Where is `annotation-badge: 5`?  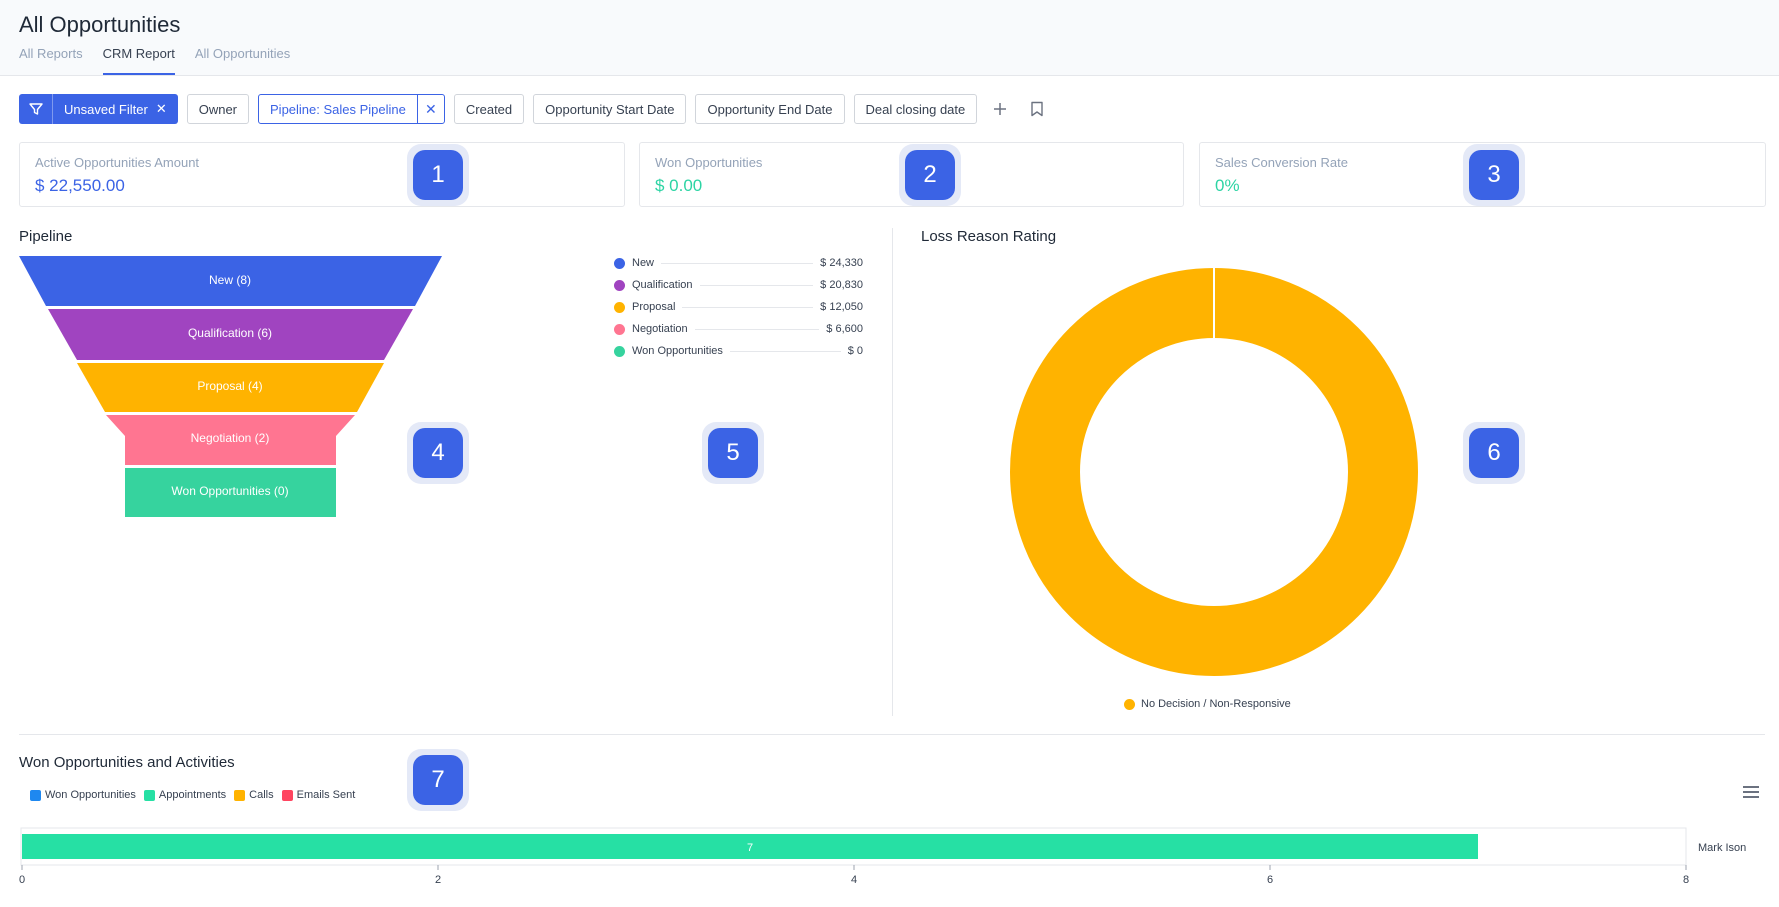
annotation-badge: 5 is located at coordinates (733, 453).